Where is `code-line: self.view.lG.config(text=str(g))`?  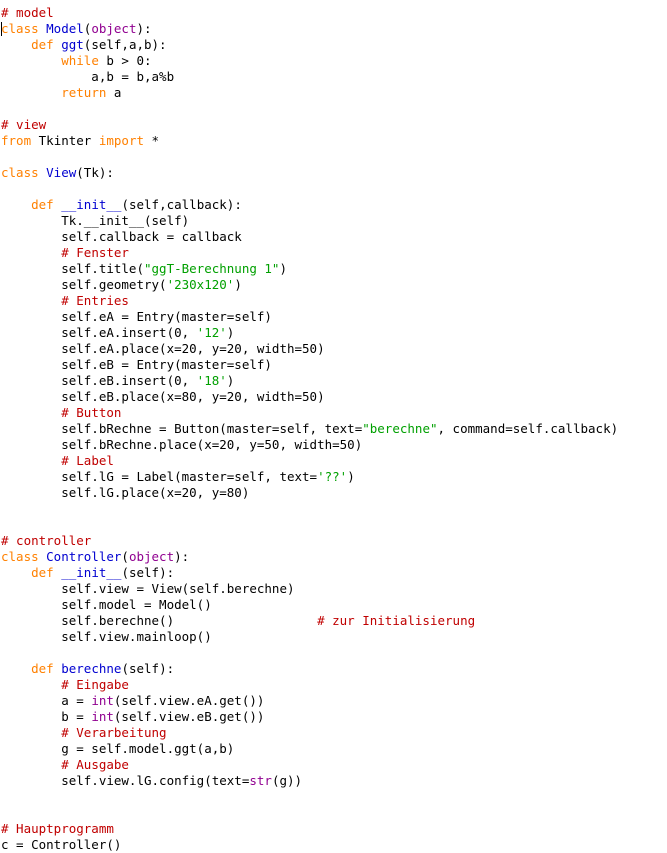
code-line: self.view.lG.config(text=str(g)) is located at coordinates (333, 781).